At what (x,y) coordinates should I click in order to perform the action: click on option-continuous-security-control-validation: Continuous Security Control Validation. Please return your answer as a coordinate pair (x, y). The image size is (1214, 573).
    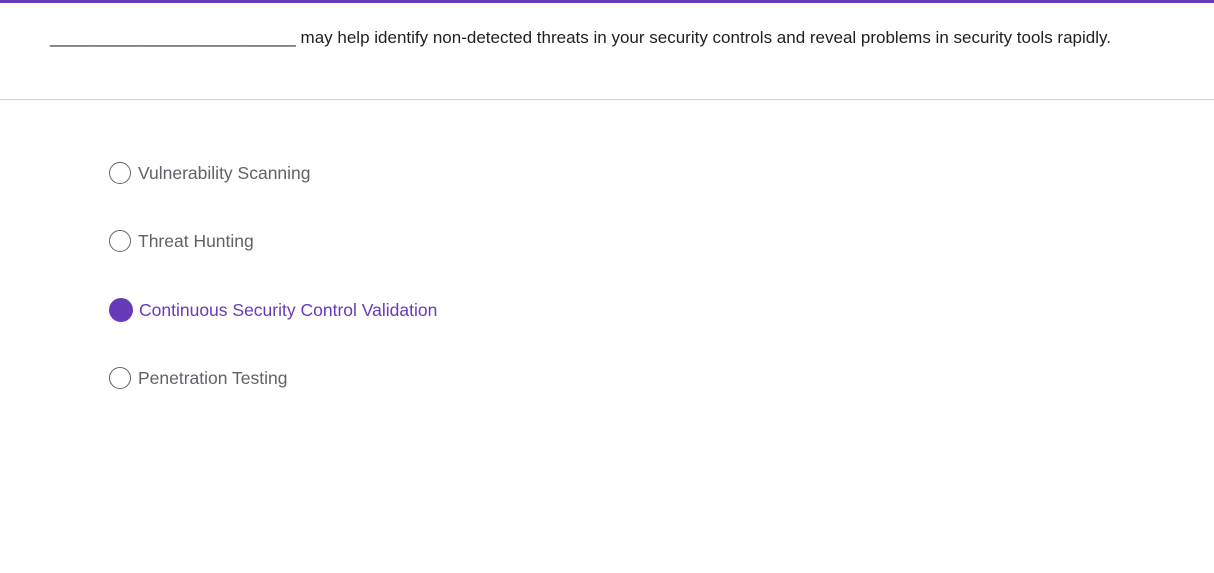
    Looking at the image, I should click on (273, 310).